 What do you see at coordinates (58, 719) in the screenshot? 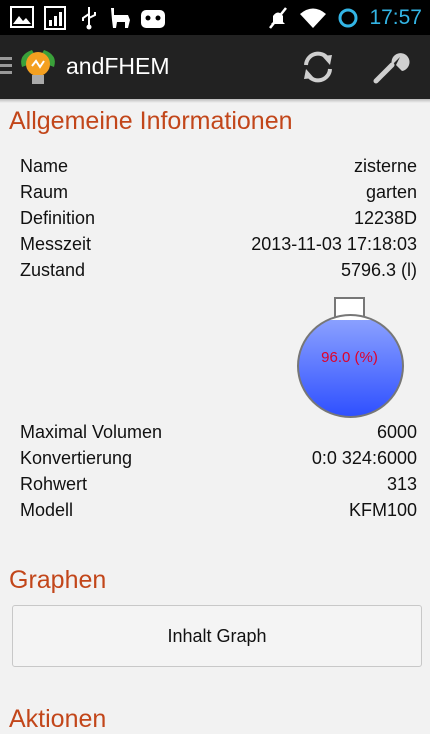
I see `section-title-actions: Aktionen` at bounding box center [58, 719].